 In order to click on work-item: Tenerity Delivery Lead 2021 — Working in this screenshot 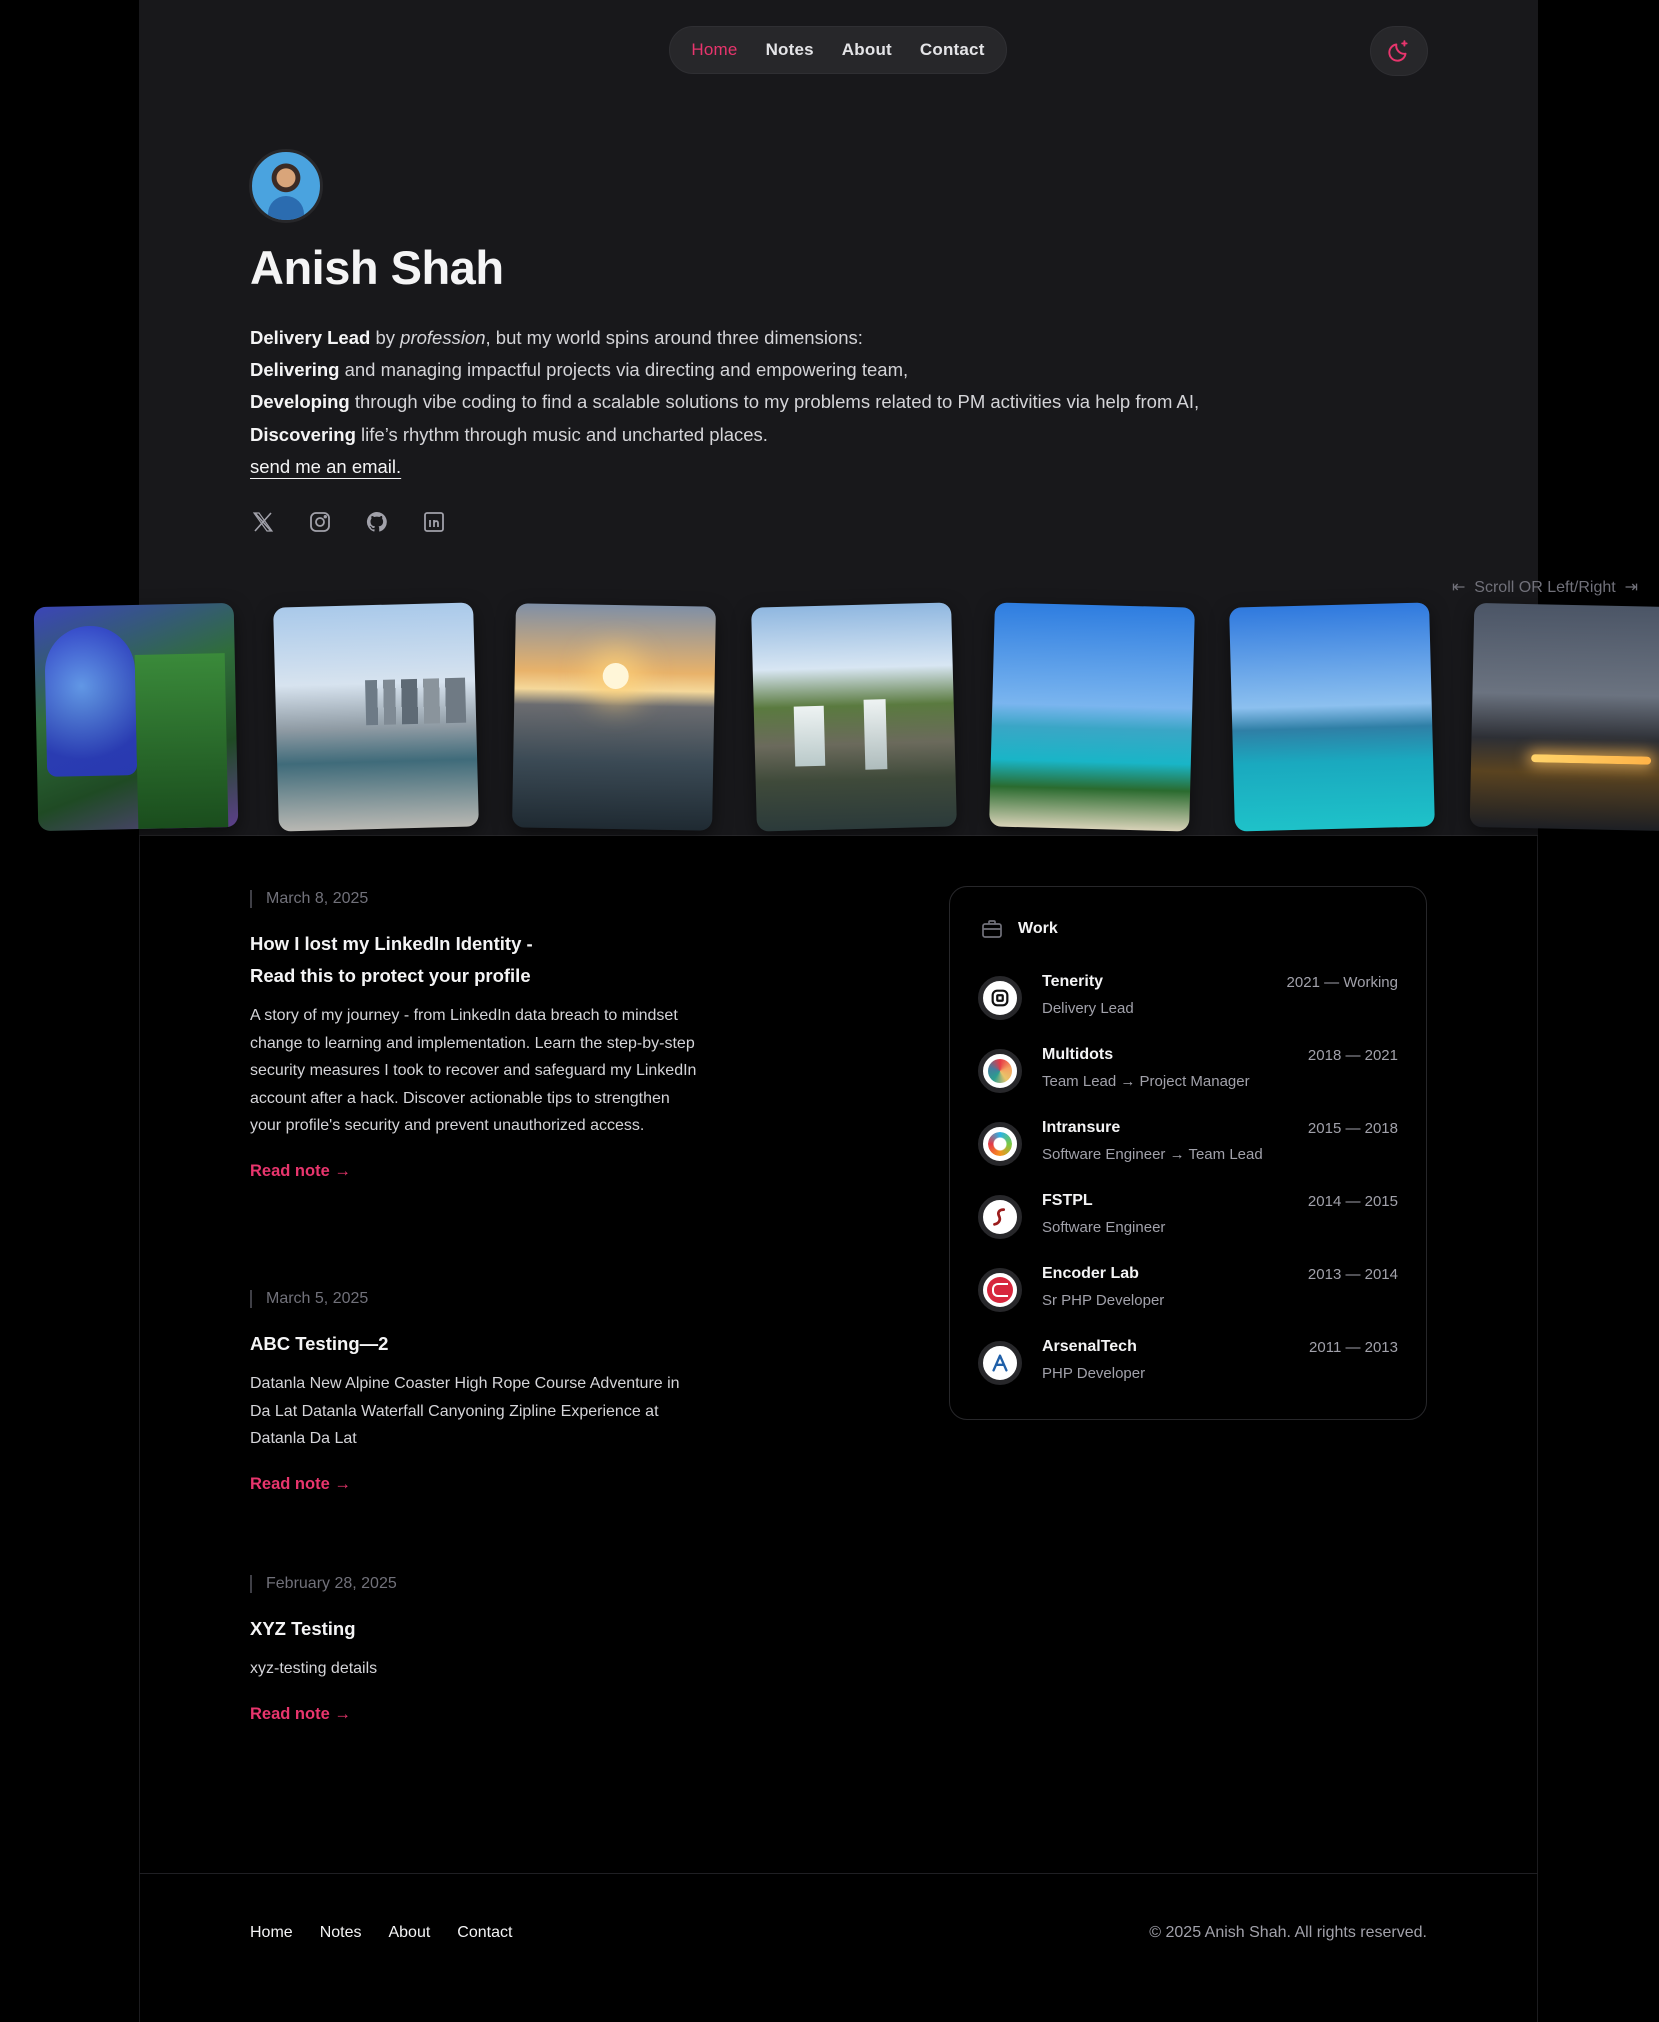, I will do `click(1188, 999)`.